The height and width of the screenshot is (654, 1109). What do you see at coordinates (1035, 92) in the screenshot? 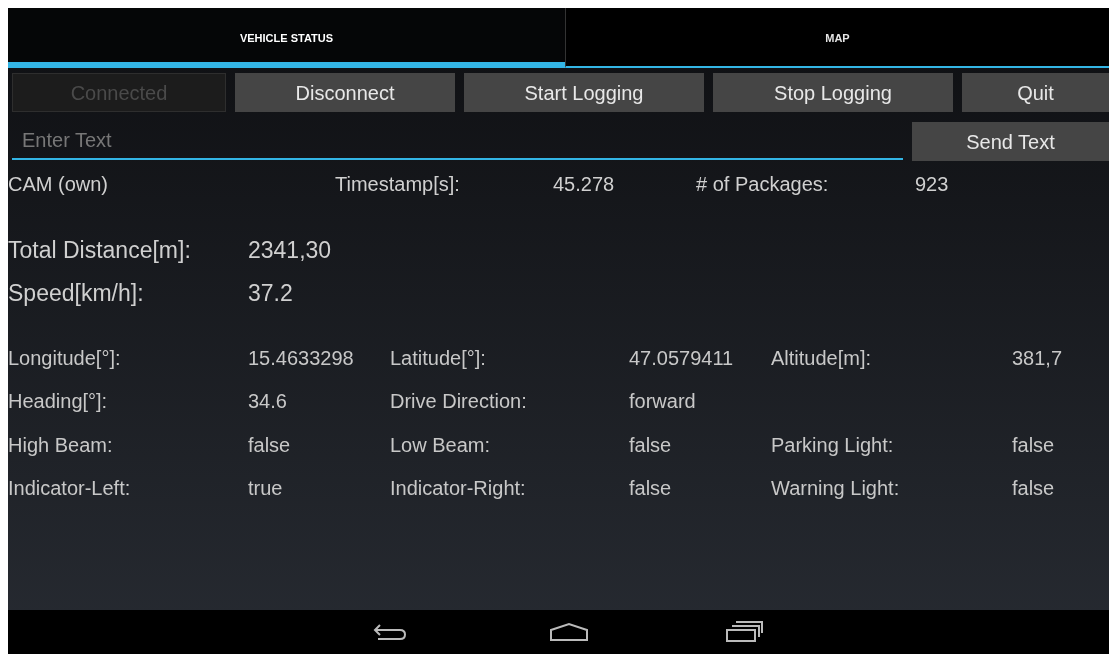
I see `toolbar-button: Quit` at bounding box center [1035, 92].